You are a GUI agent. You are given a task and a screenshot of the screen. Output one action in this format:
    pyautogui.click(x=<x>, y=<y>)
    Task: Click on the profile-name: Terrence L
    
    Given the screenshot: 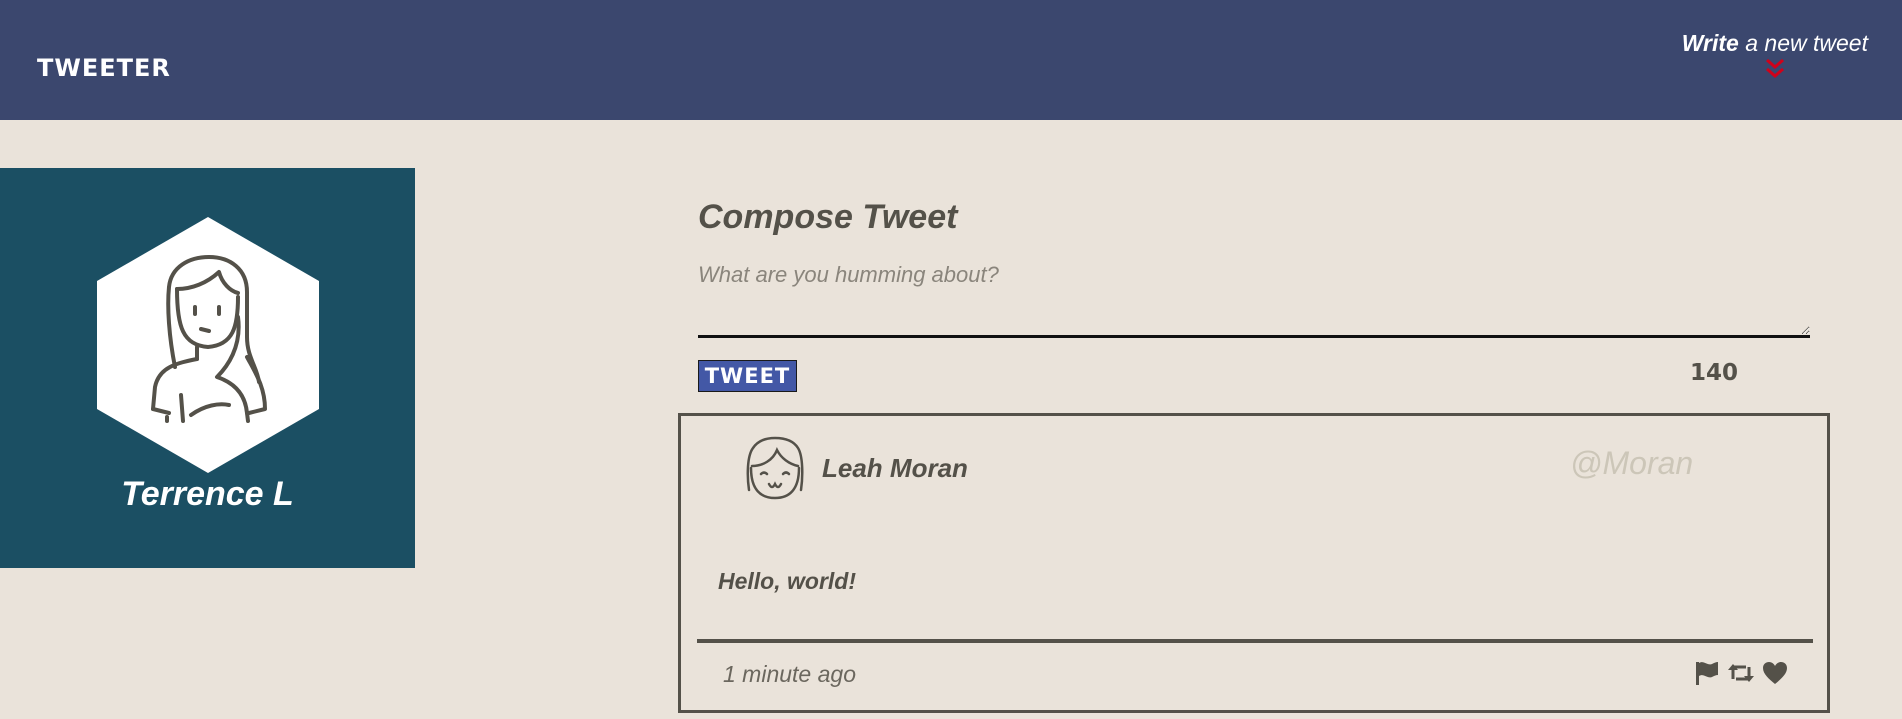 What is the action you would take?
    pyautogui.click(x=207, y=494)
    